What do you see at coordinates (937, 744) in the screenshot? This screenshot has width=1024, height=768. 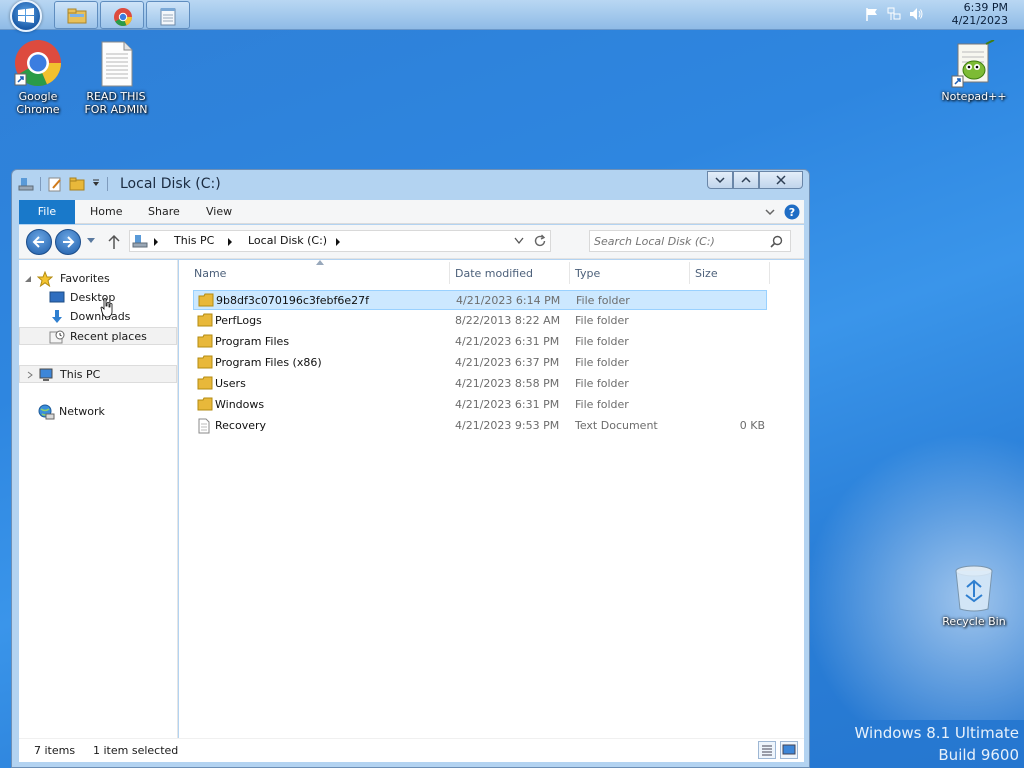 I see `windows-watermark: Windows 8.1 Ultimate Build 9600` at bounding box center [937, 744].